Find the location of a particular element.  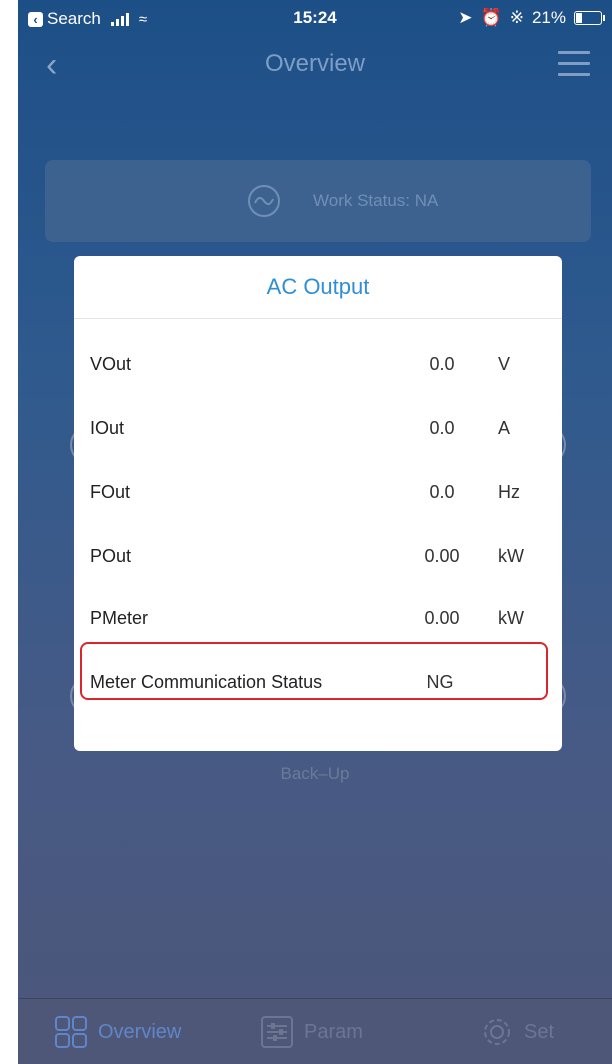

row-iout: IOut 0.0 A is located at coordinates (318, 428).